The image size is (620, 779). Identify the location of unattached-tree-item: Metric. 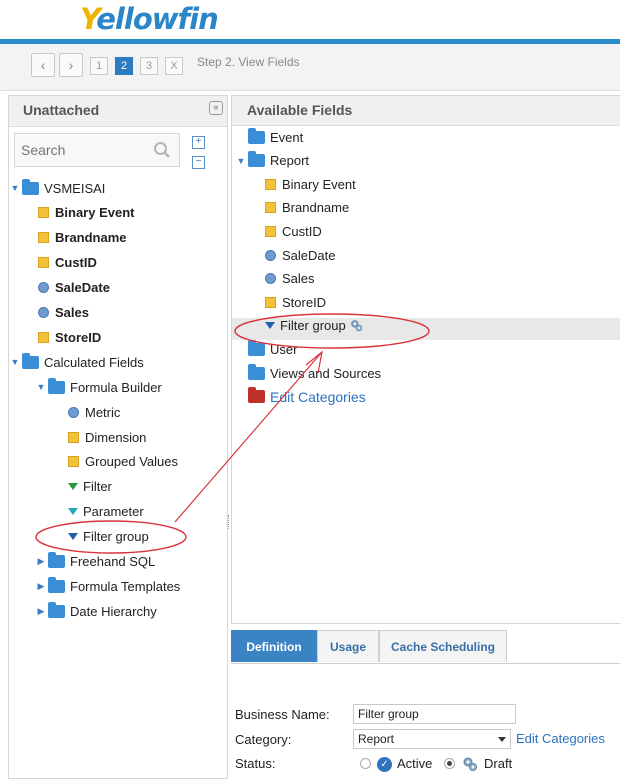
(93, 412).